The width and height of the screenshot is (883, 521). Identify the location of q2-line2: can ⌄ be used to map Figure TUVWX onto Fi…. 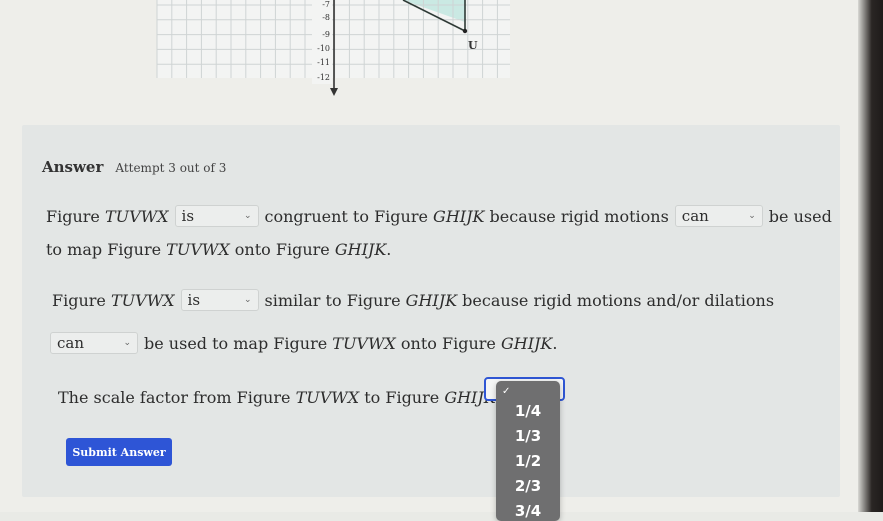
(303, 343).